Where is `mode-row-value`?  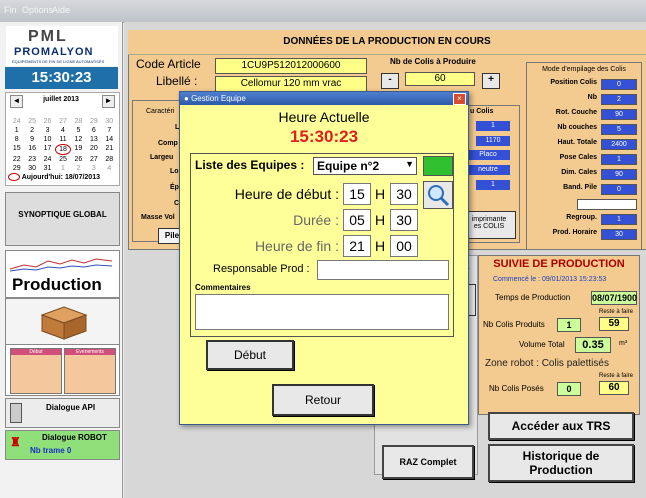 mode-row-value is located at coordinates (607, 204).